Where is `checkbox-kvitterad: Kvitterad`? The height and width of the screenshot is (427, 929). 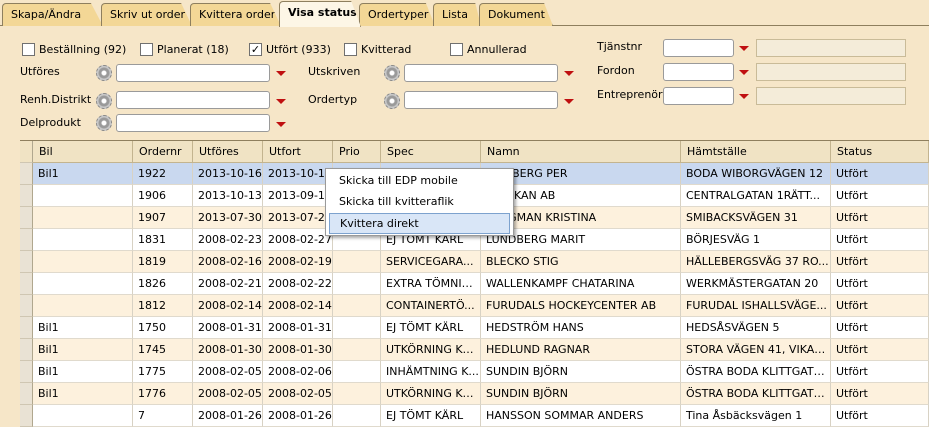 checkbox-kvitterad: Kvitterad is located at coordinates (377, 49).